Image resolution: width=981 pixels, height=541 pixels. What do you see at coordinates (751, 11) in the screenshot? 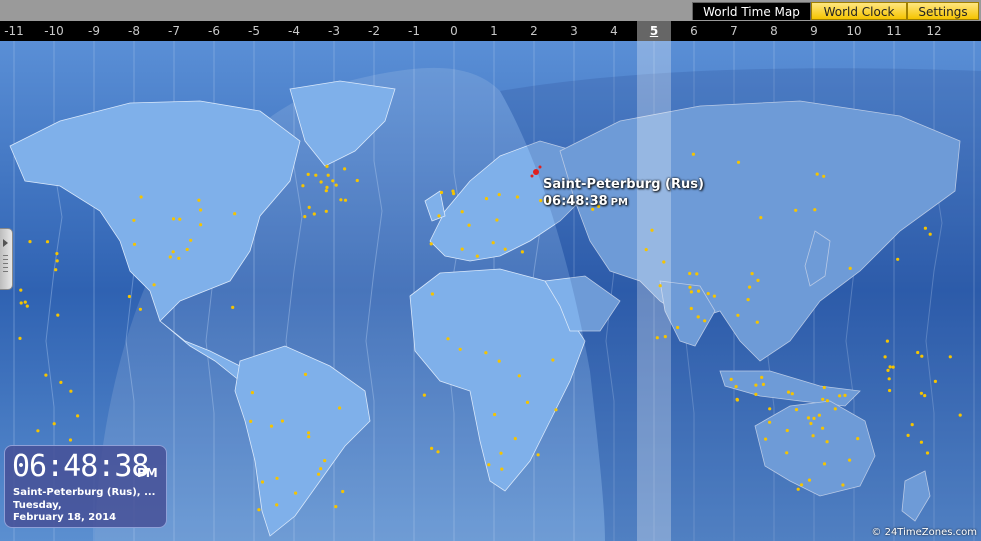
I see `tab-world-time-map: World Time Map` at bounding box center [751, 11].